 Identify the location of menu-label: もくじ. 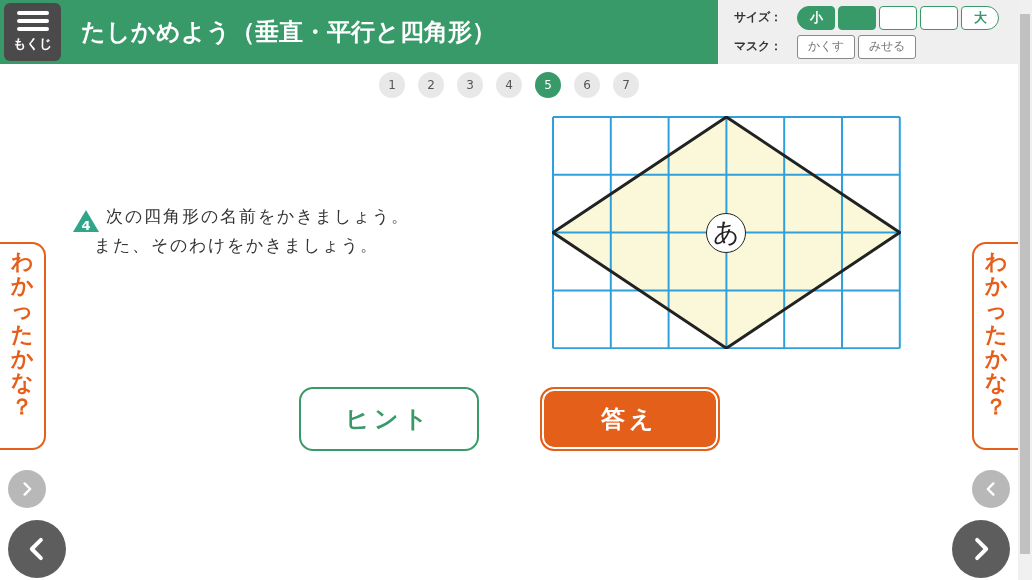
(32, 44).